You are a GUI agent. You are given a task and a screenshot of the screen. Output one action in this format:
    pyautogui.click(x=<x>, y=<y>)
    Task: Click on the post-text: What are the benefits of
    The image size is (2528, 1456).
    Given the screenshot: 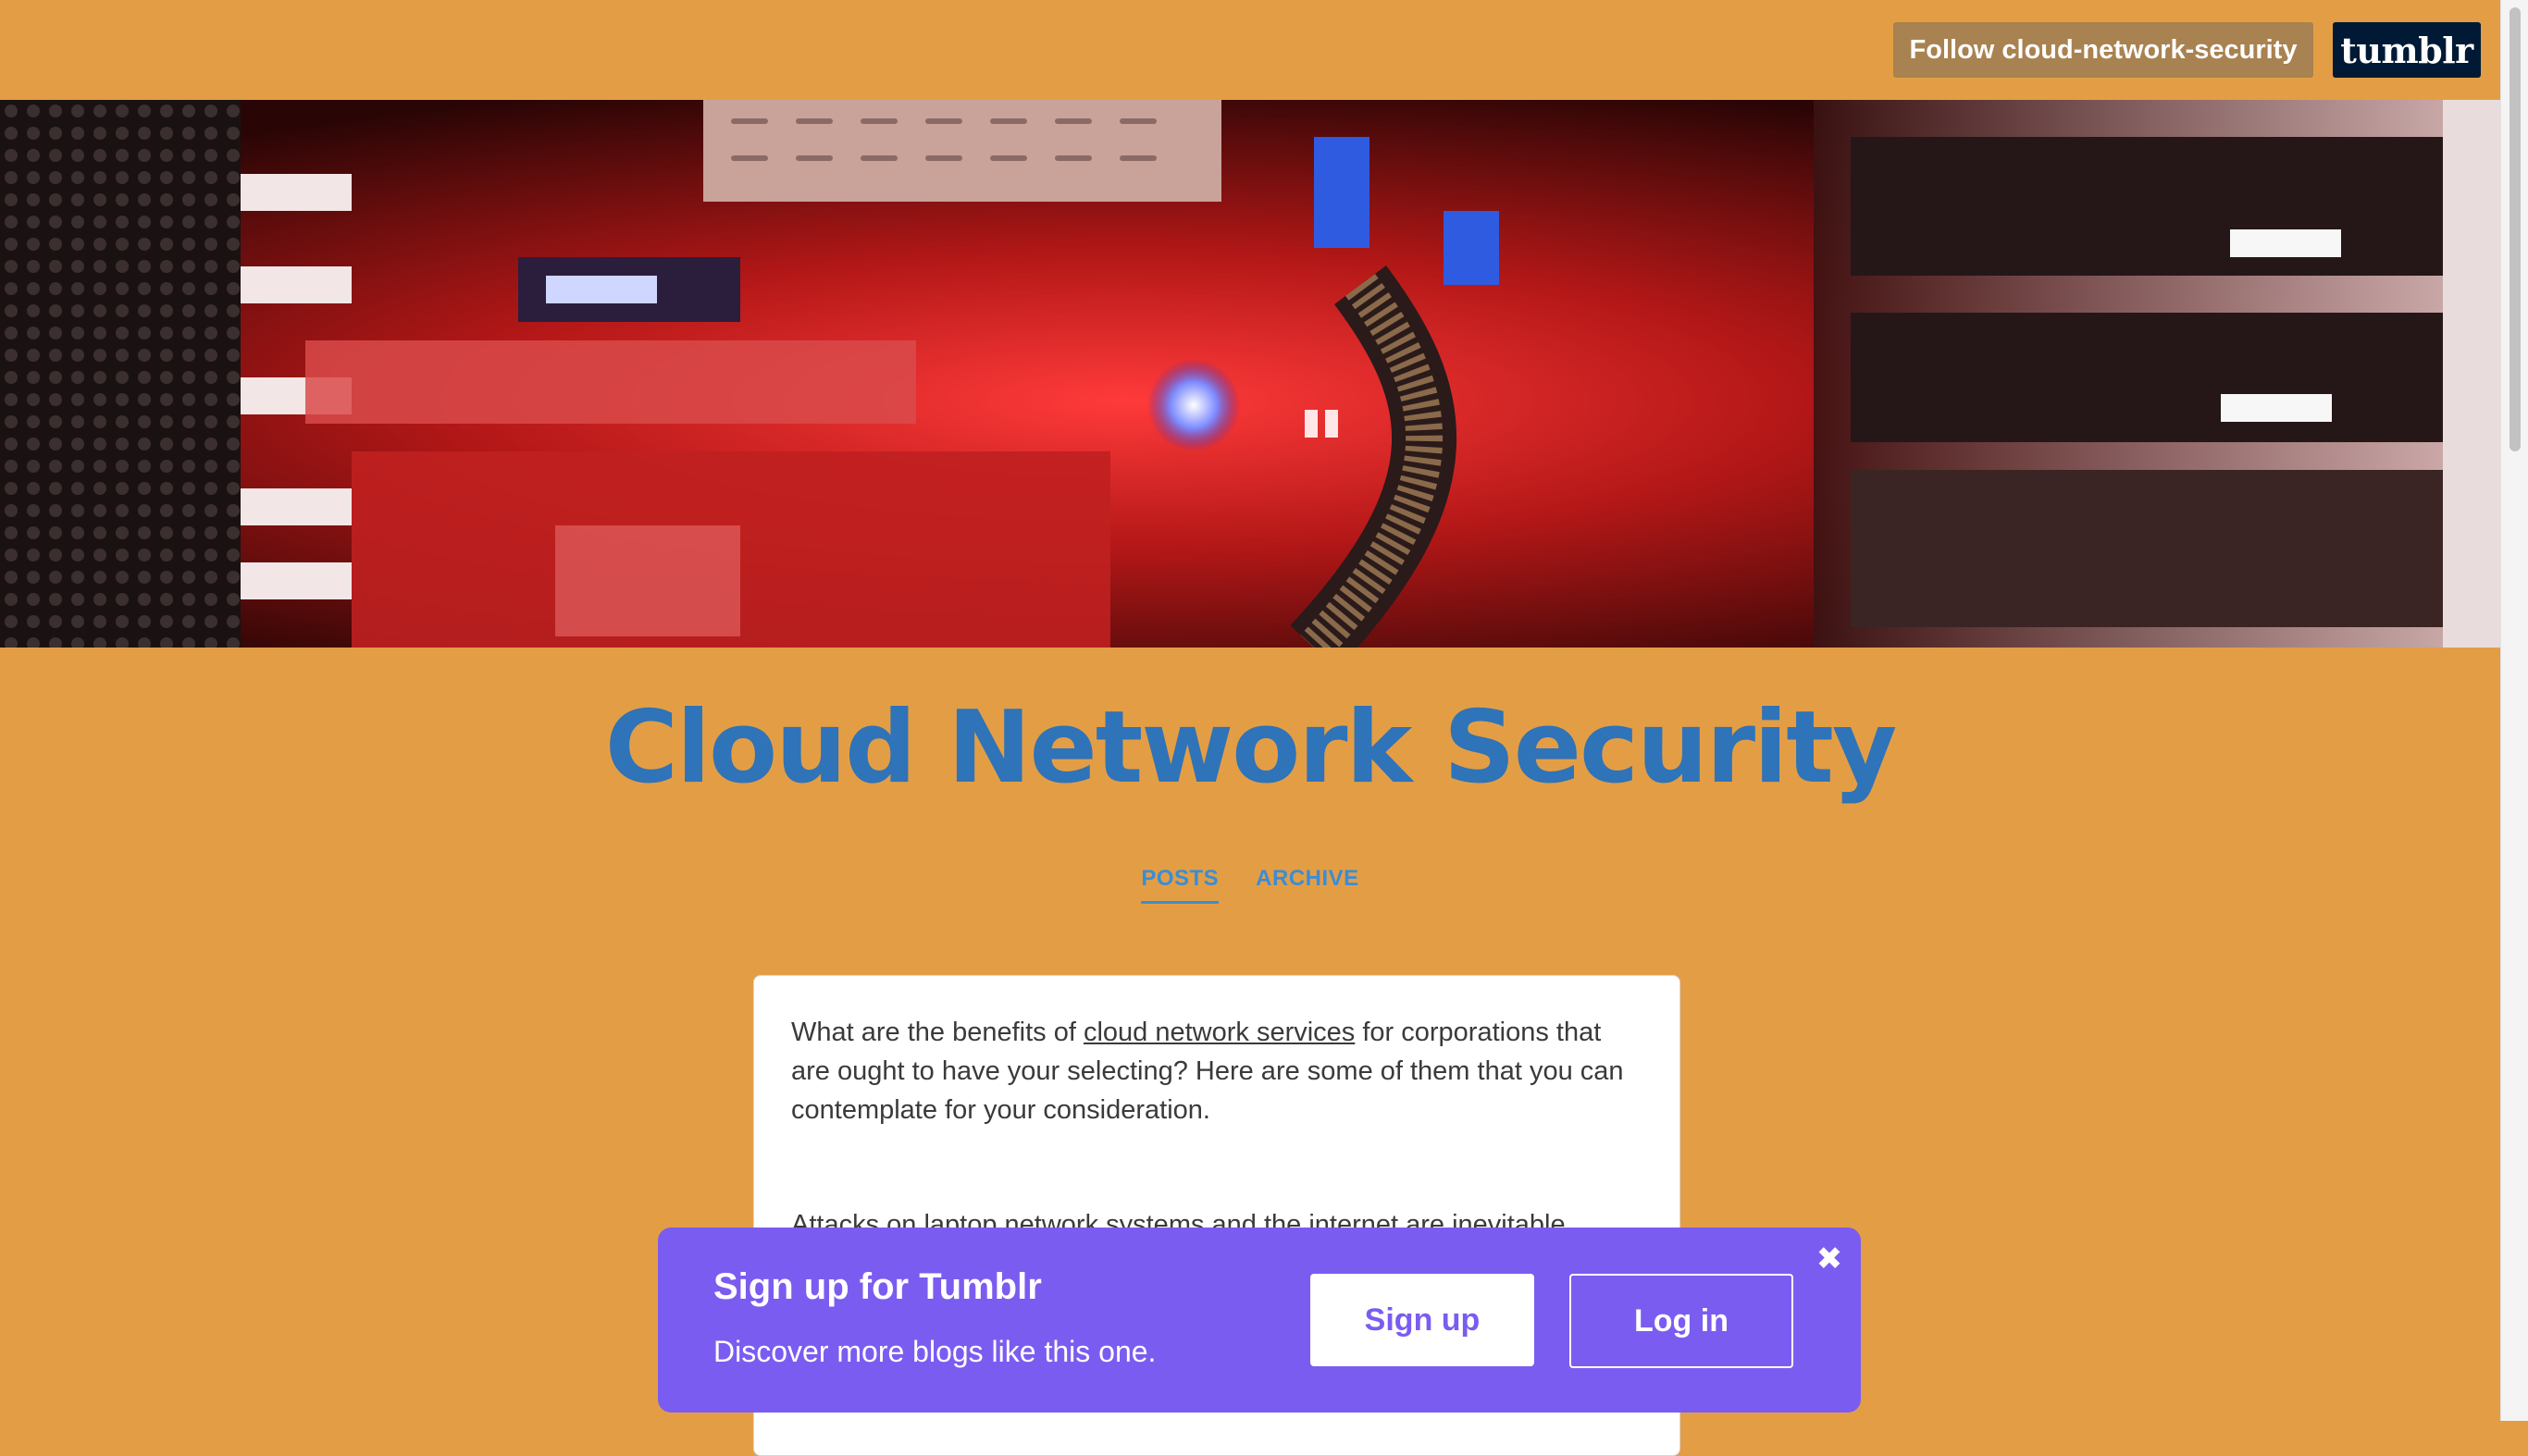 What is the action you would take?
    pyautogui.click(x=937, y=1032)
    